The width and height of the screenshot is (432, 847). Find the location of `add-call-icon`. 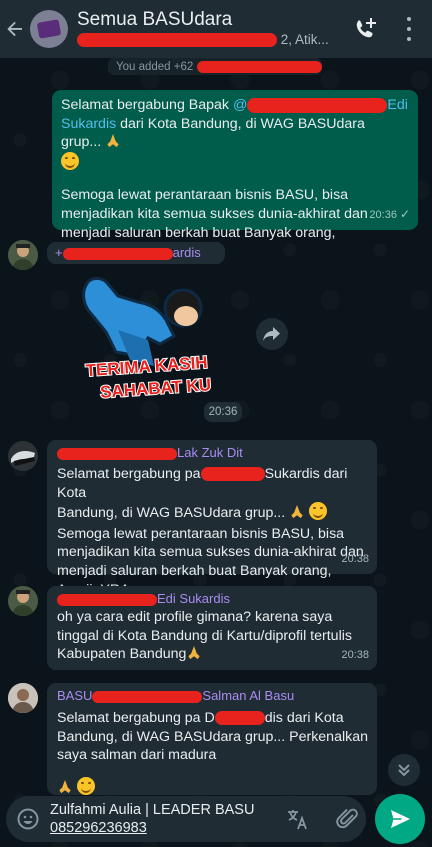

add-call-icon is located at coordinates (365, 29).